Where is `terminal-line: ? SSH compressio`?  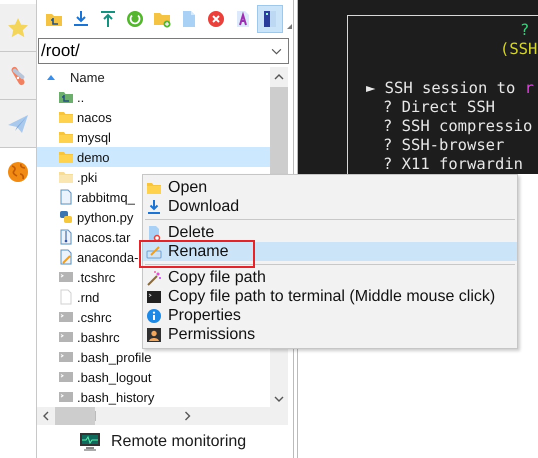 terminal-line: ? SSH compressio is located at coordinates (458, 126).